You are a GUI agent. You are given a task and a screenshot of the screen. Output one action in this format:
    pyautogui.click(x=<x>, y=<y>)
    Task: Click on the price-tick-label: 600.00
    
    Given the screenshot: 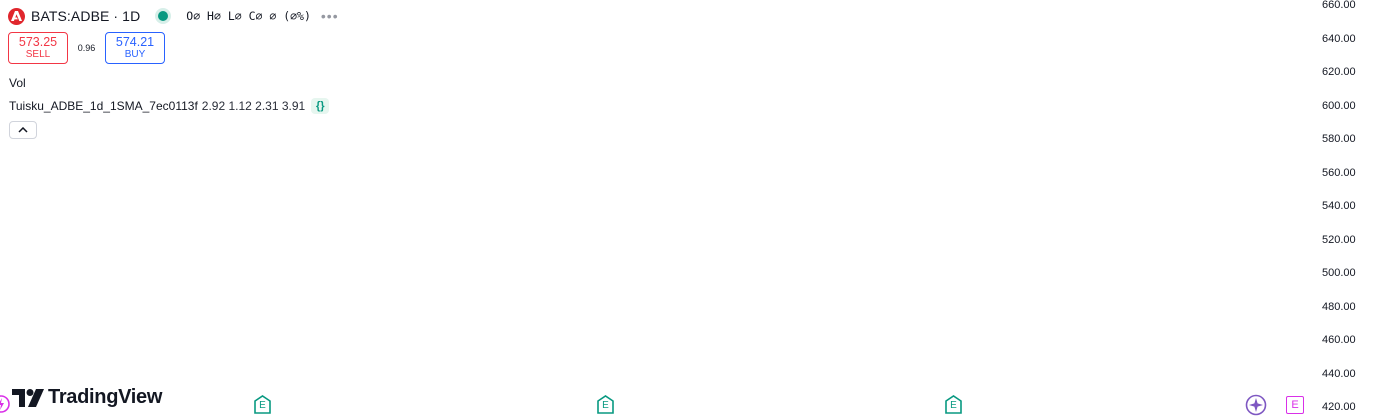 What is the action you would take?
    pyautogui.click(x=1339, y=105)
    